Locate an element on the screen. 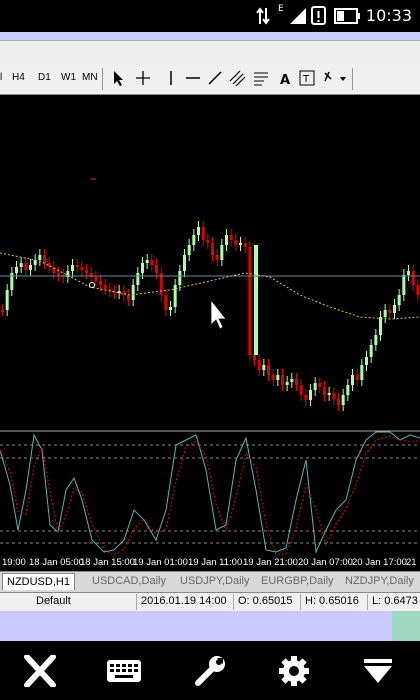 The image size is (420, 700). wrench-icon is located at coordinates (210, 671).